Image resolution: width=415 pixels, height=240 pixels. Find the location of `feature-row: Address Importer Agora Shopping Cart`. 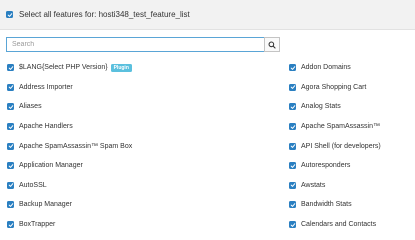

feature-row: Address Importer Agora Shopping Cart is located at coordinates (207, 88).